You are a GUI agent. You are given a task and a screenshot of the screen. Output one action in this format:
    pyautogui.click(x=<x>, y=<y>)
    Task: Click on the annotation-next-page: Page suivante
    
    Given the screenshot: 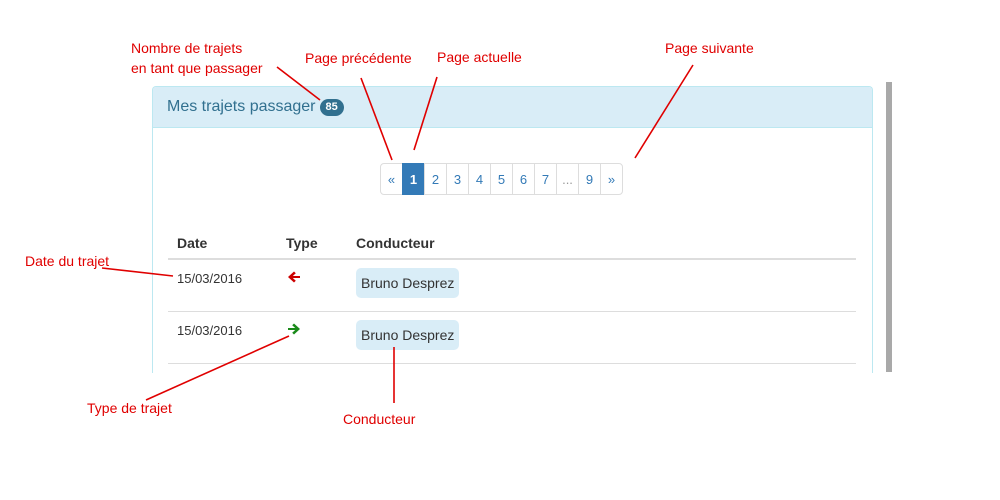 What is the action you would take?
    pyautogui.click(x=709, y=48)
    